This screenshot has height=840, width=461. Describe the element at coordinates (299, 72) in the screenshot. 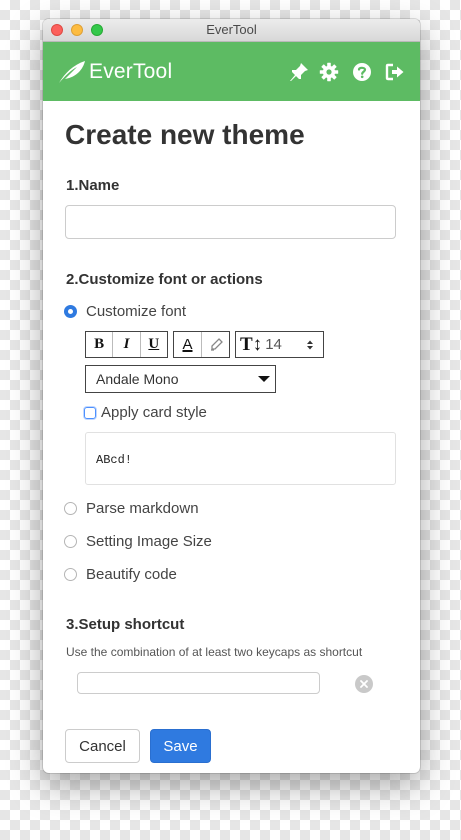

I see `pin-icon` at that location.